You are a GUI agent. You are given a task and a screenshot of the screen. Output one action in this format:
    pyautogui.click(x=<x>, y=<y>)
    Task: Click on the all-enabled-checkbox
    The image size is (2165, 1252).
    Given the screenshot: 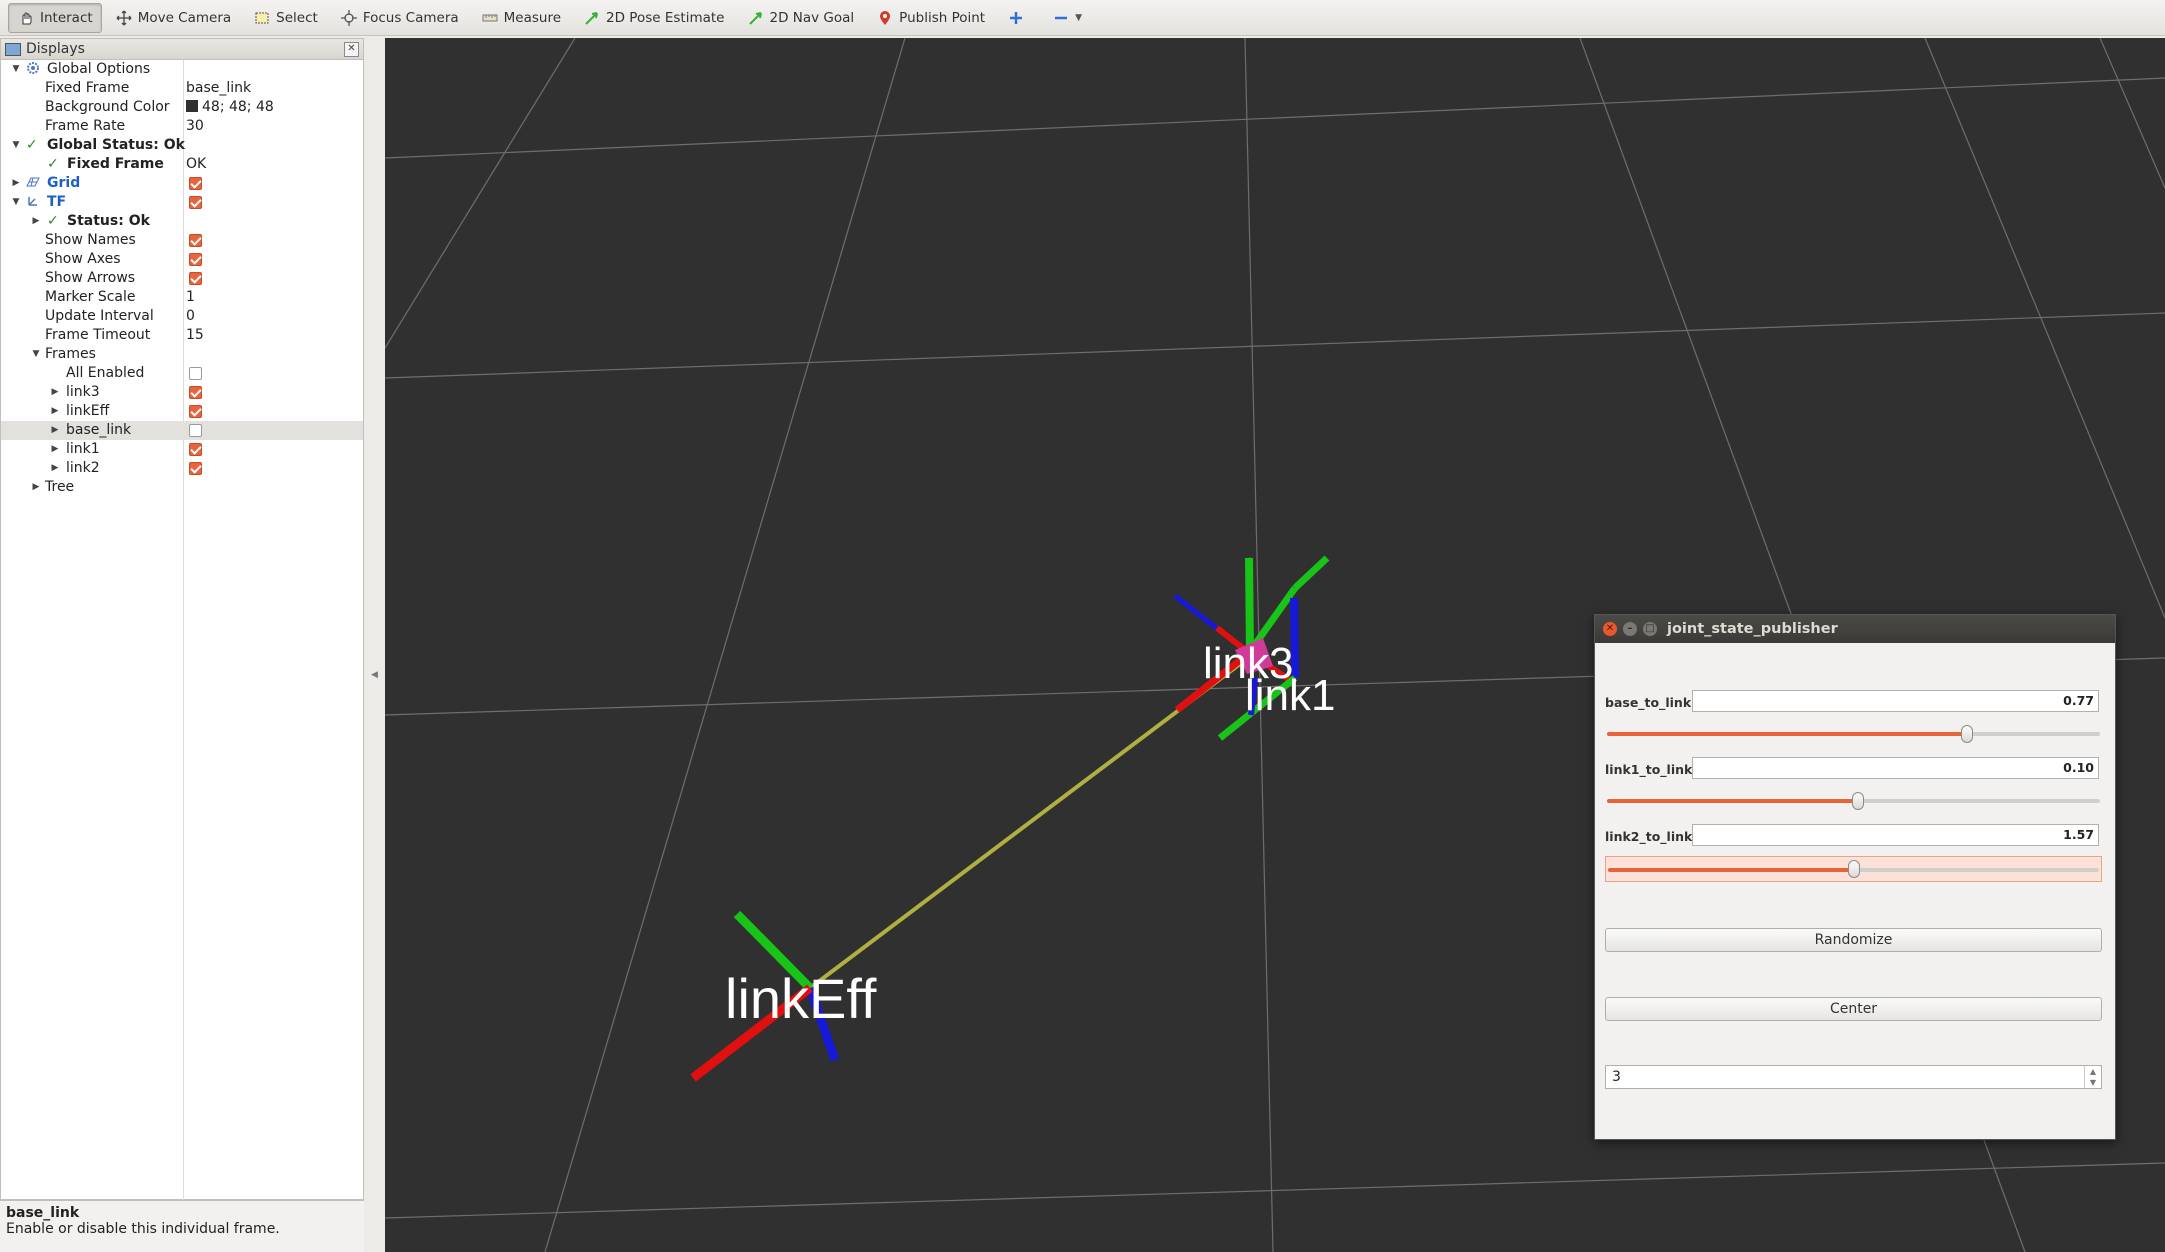 What is the action you would take?
    pyautogui.click(x=195, y=373)
    